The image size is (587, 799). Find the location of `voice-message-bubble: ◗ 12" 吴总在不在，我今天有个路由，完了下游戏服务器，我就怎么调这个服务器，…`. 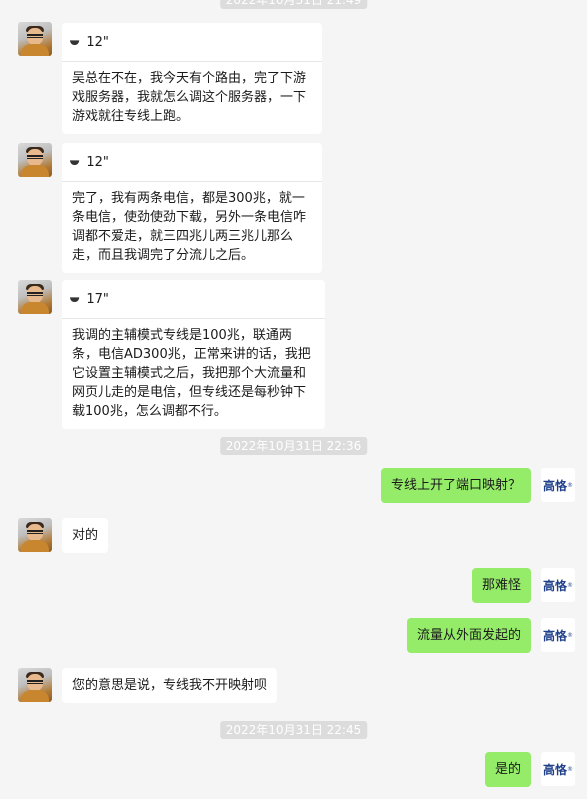

voice-message-bubble: ◗ 12" 吴总在不在，我今天有个路由，完了下游戏服务器，我就怎么调这个服务器，… is located at coordinates (192, 78).